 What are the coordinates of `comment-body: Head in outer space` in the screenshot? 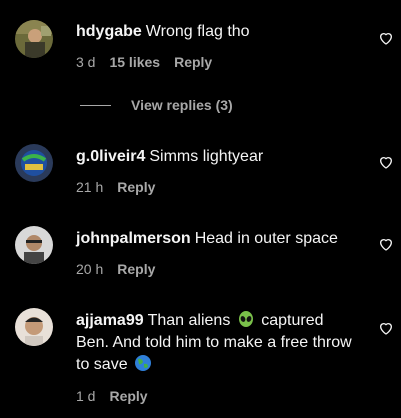 It's located at (266, 238).